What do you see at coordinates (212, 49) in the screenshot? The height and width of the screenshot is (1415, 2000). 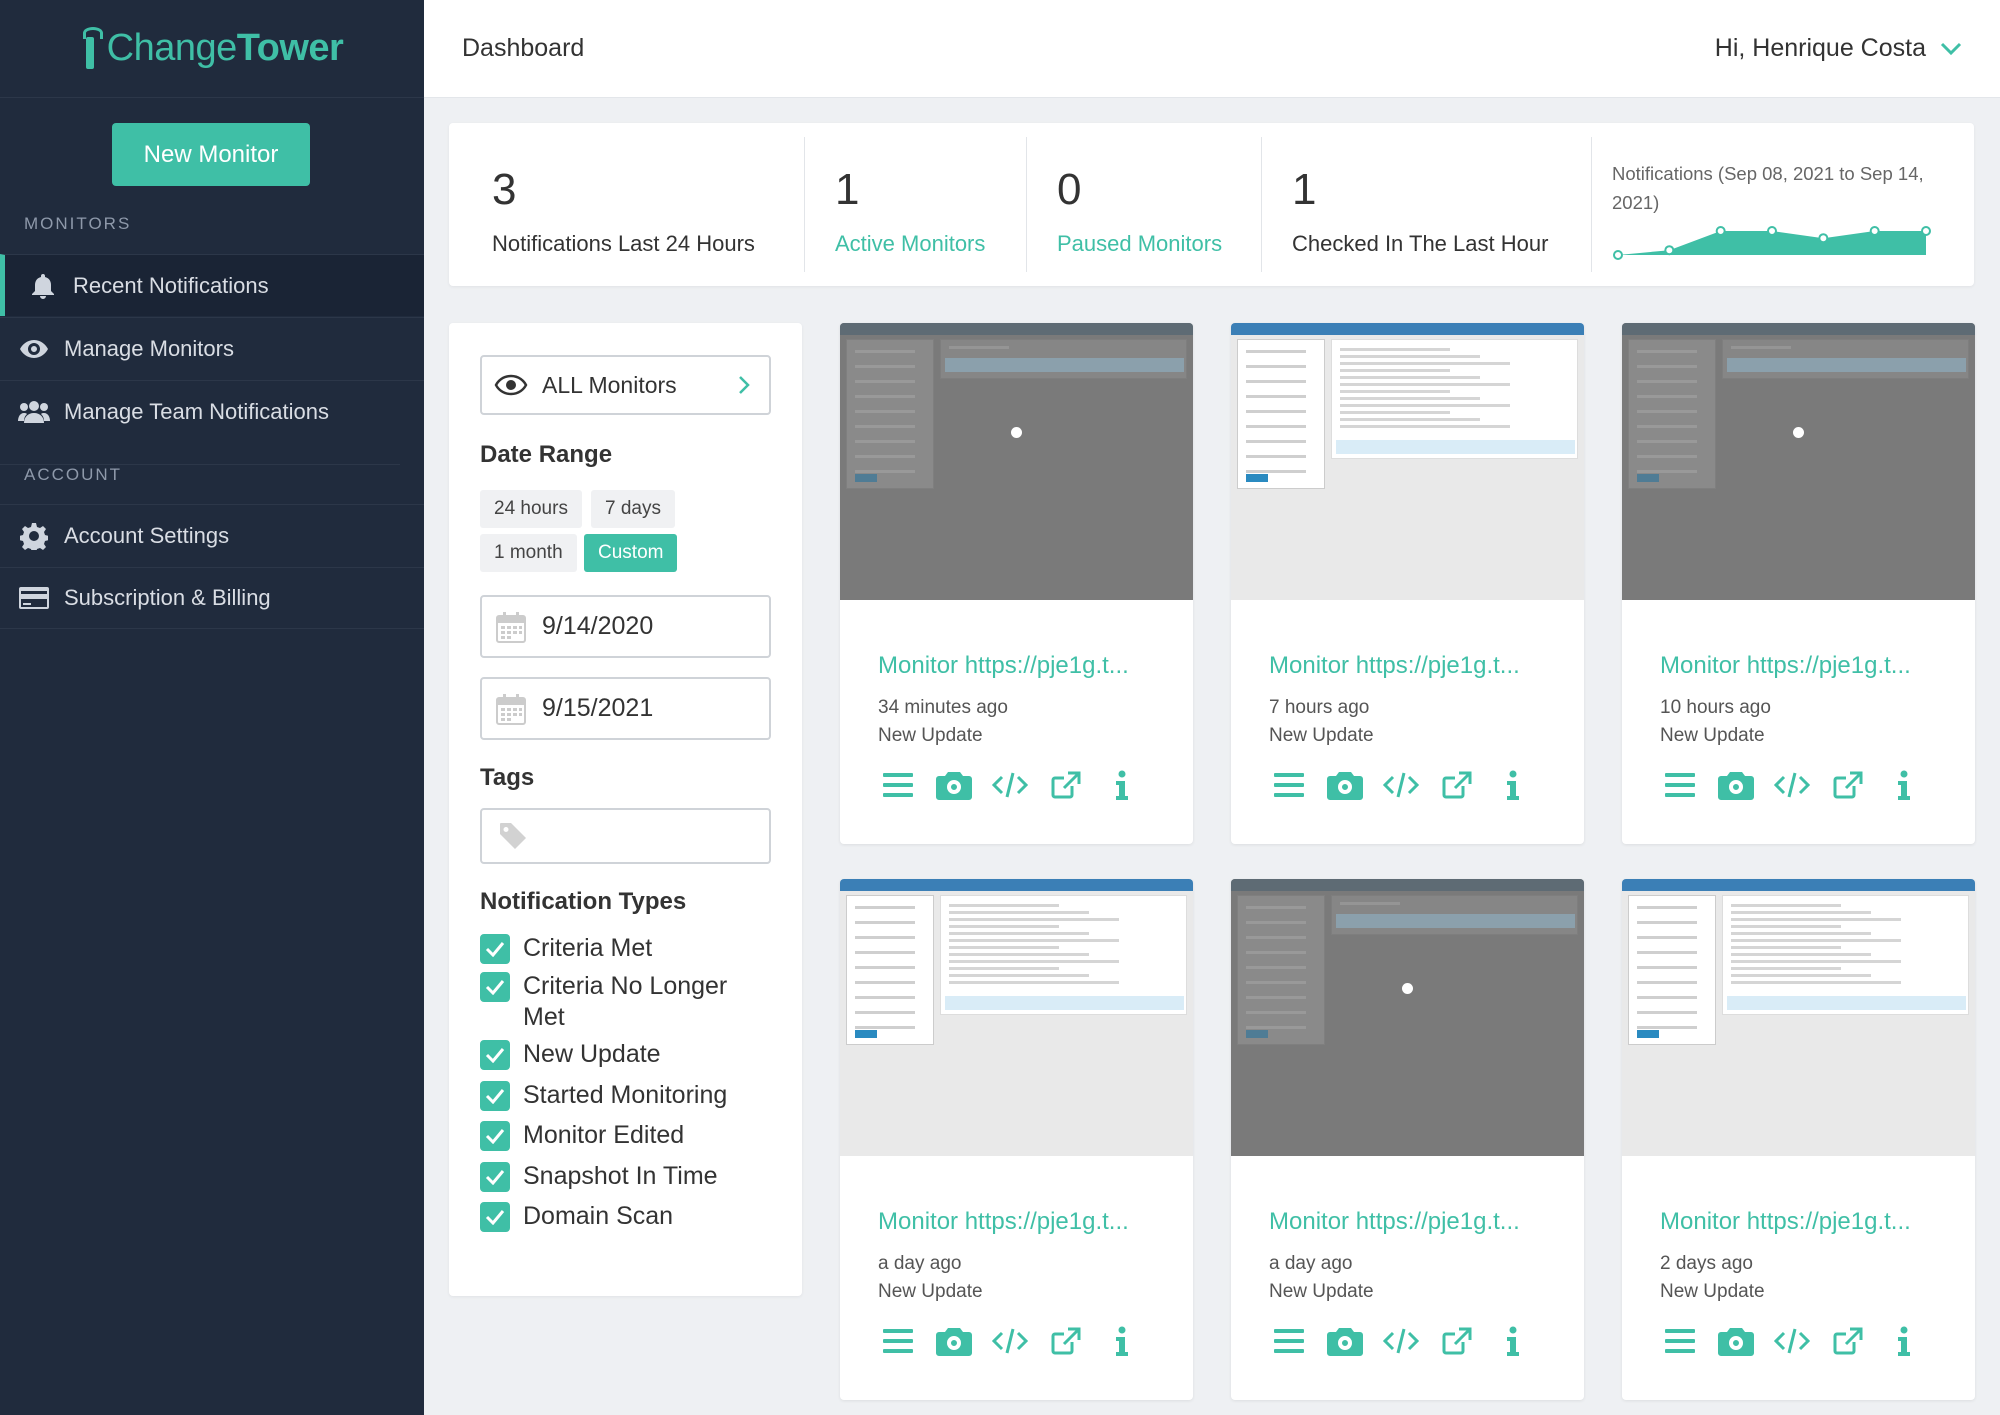 I see `changetower-logo: Change Tower` at bounding box center [212, 49].